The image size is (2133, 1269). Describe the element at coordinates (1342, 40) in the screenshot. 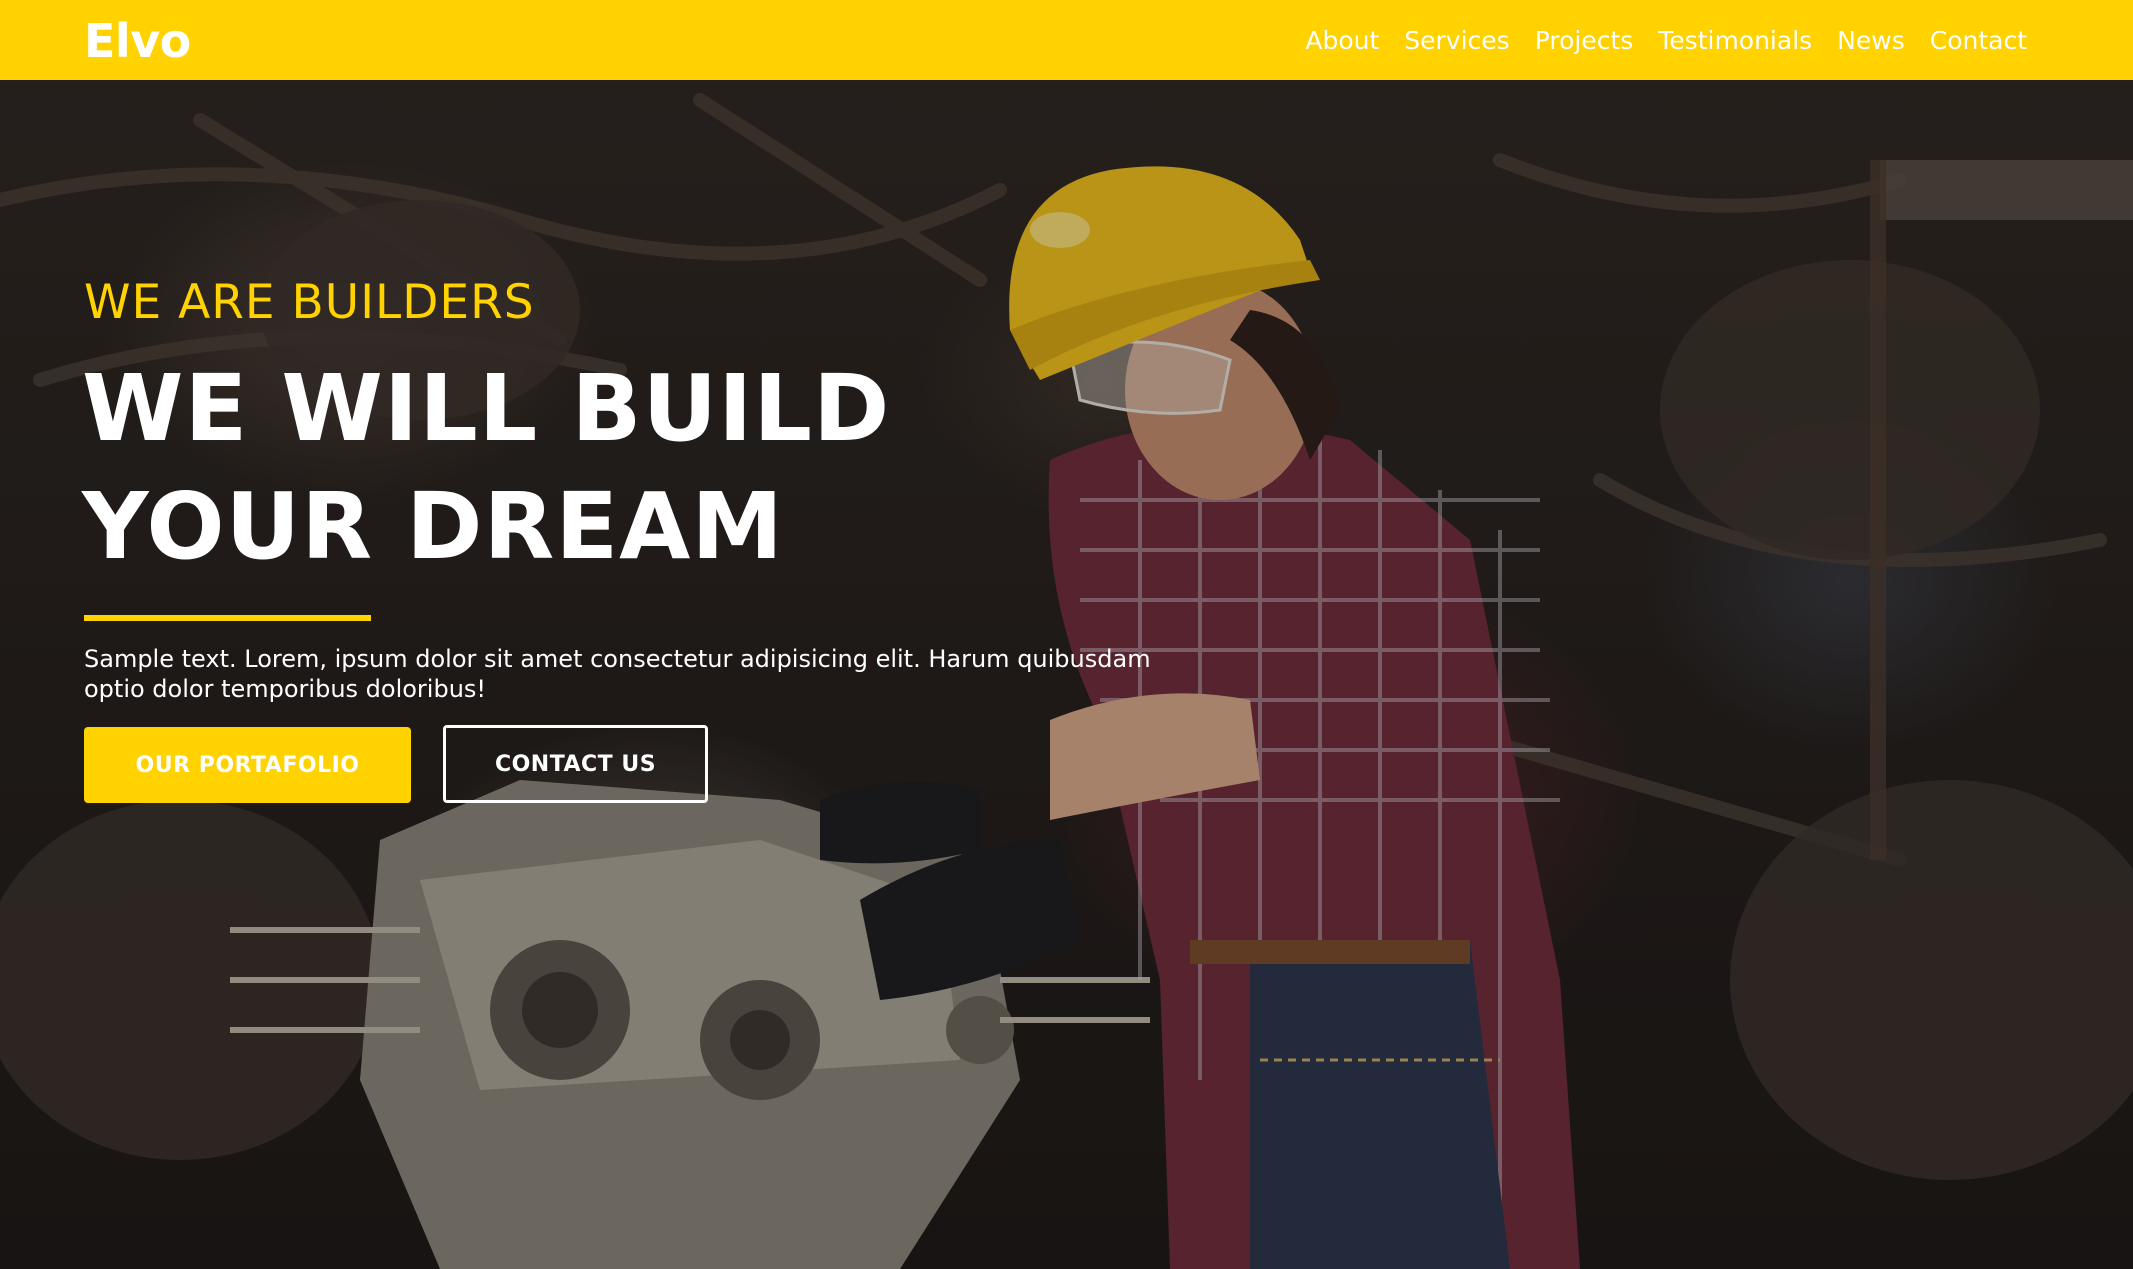

I see `nav-link-about: About` at that location.